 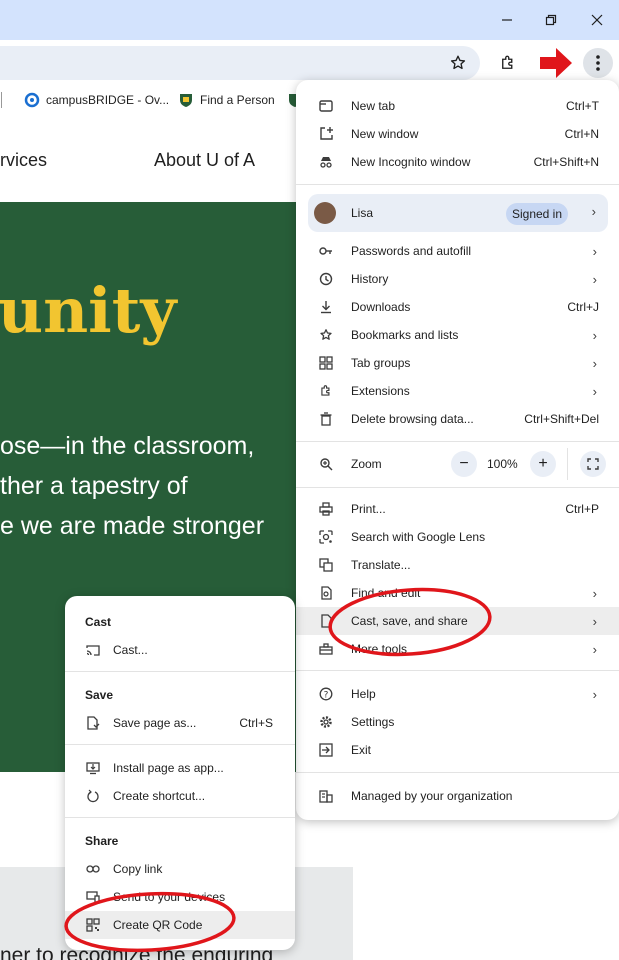 I want to click on menu-item-history: History ›, so click(x=457, y=279).